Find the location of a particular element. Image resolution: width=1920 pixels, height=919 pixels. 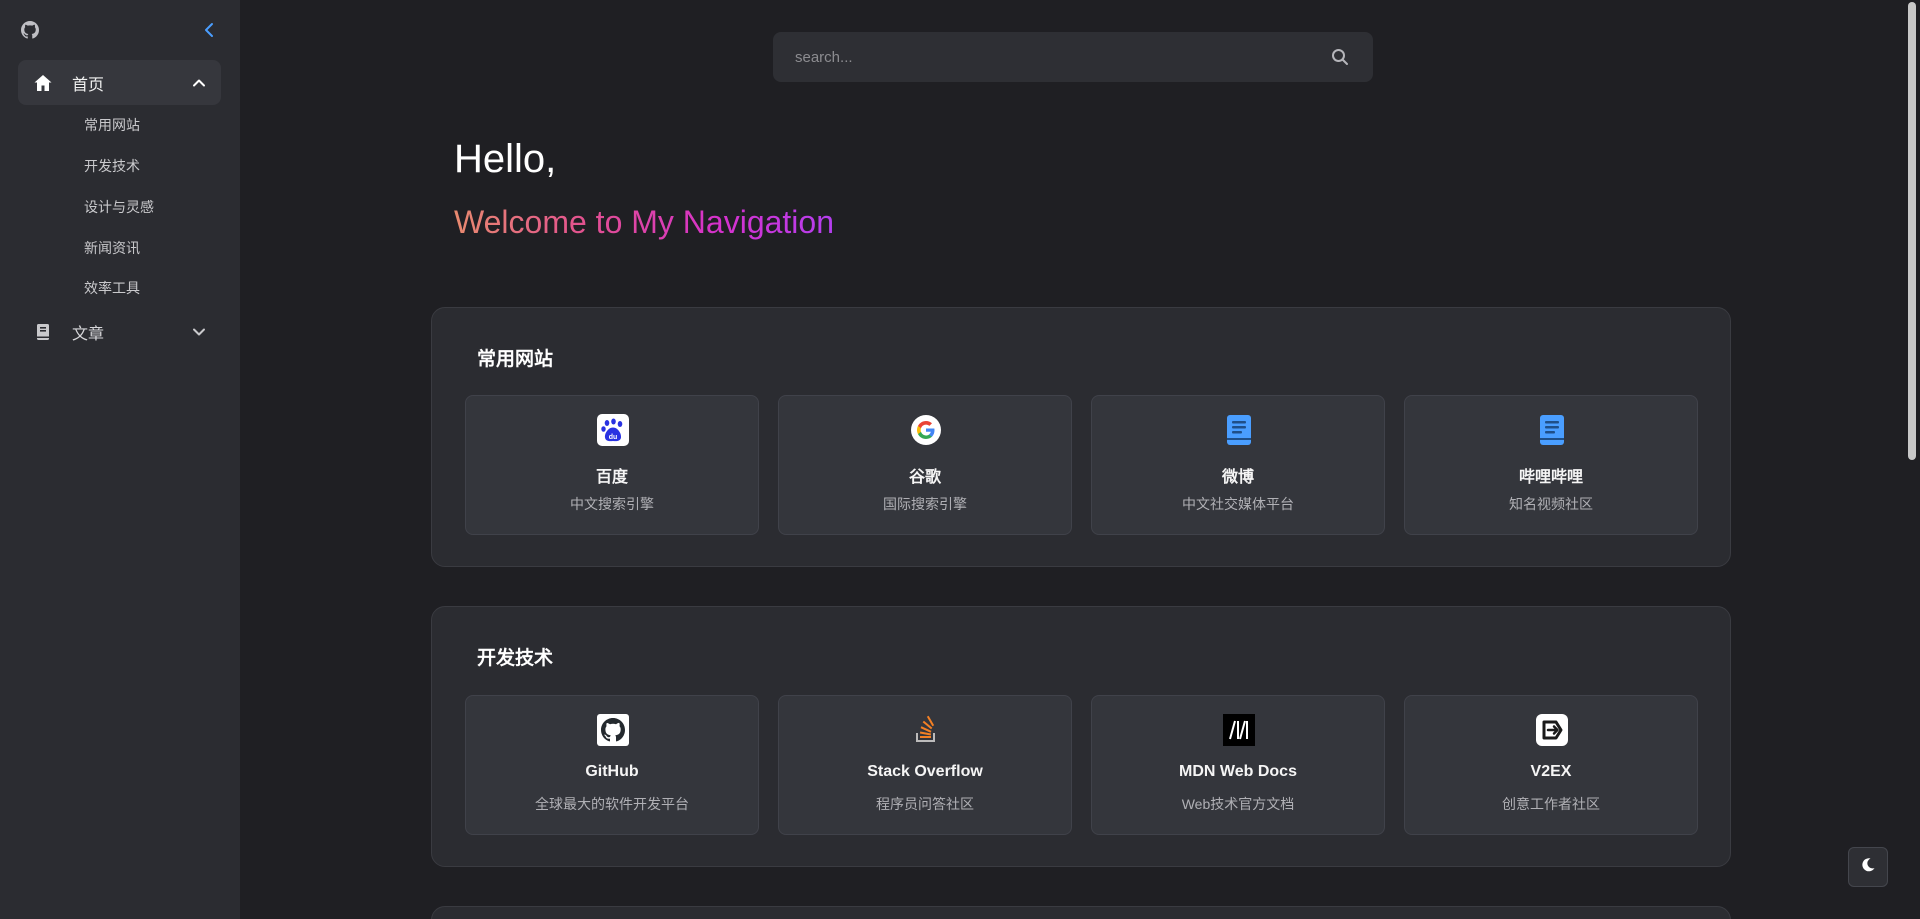

menu-item-home-label: 首页 is located at coordinates (88, 85).